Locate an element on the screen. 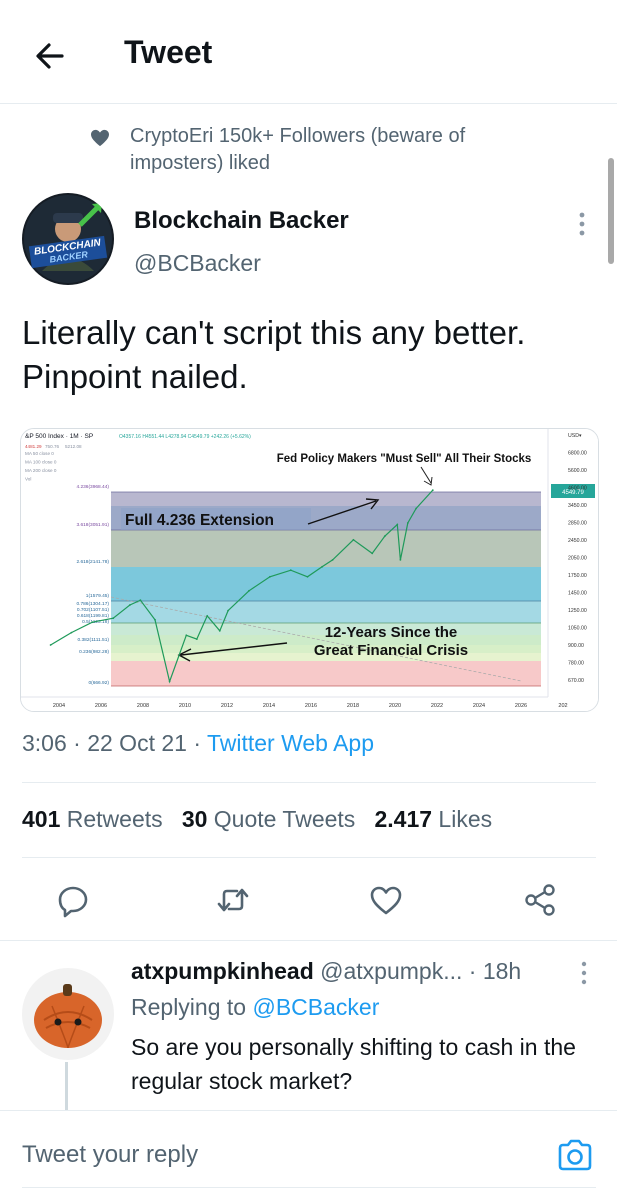 Image resolution: width=617 pixels, height=1198 pixels. y-tick-label: 1250.00 is located at coordinates (577, 611).